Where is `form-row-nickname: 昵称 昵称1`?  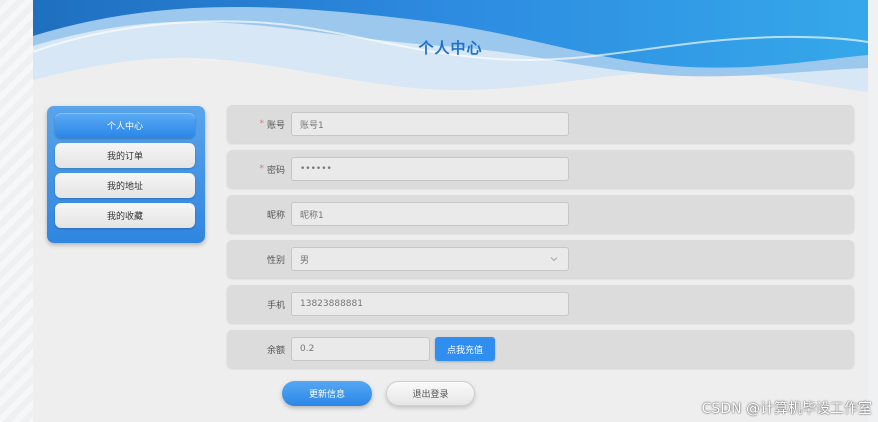 form-row-nickname: 昵称 昵称1 is located at coordinates (540, 214).